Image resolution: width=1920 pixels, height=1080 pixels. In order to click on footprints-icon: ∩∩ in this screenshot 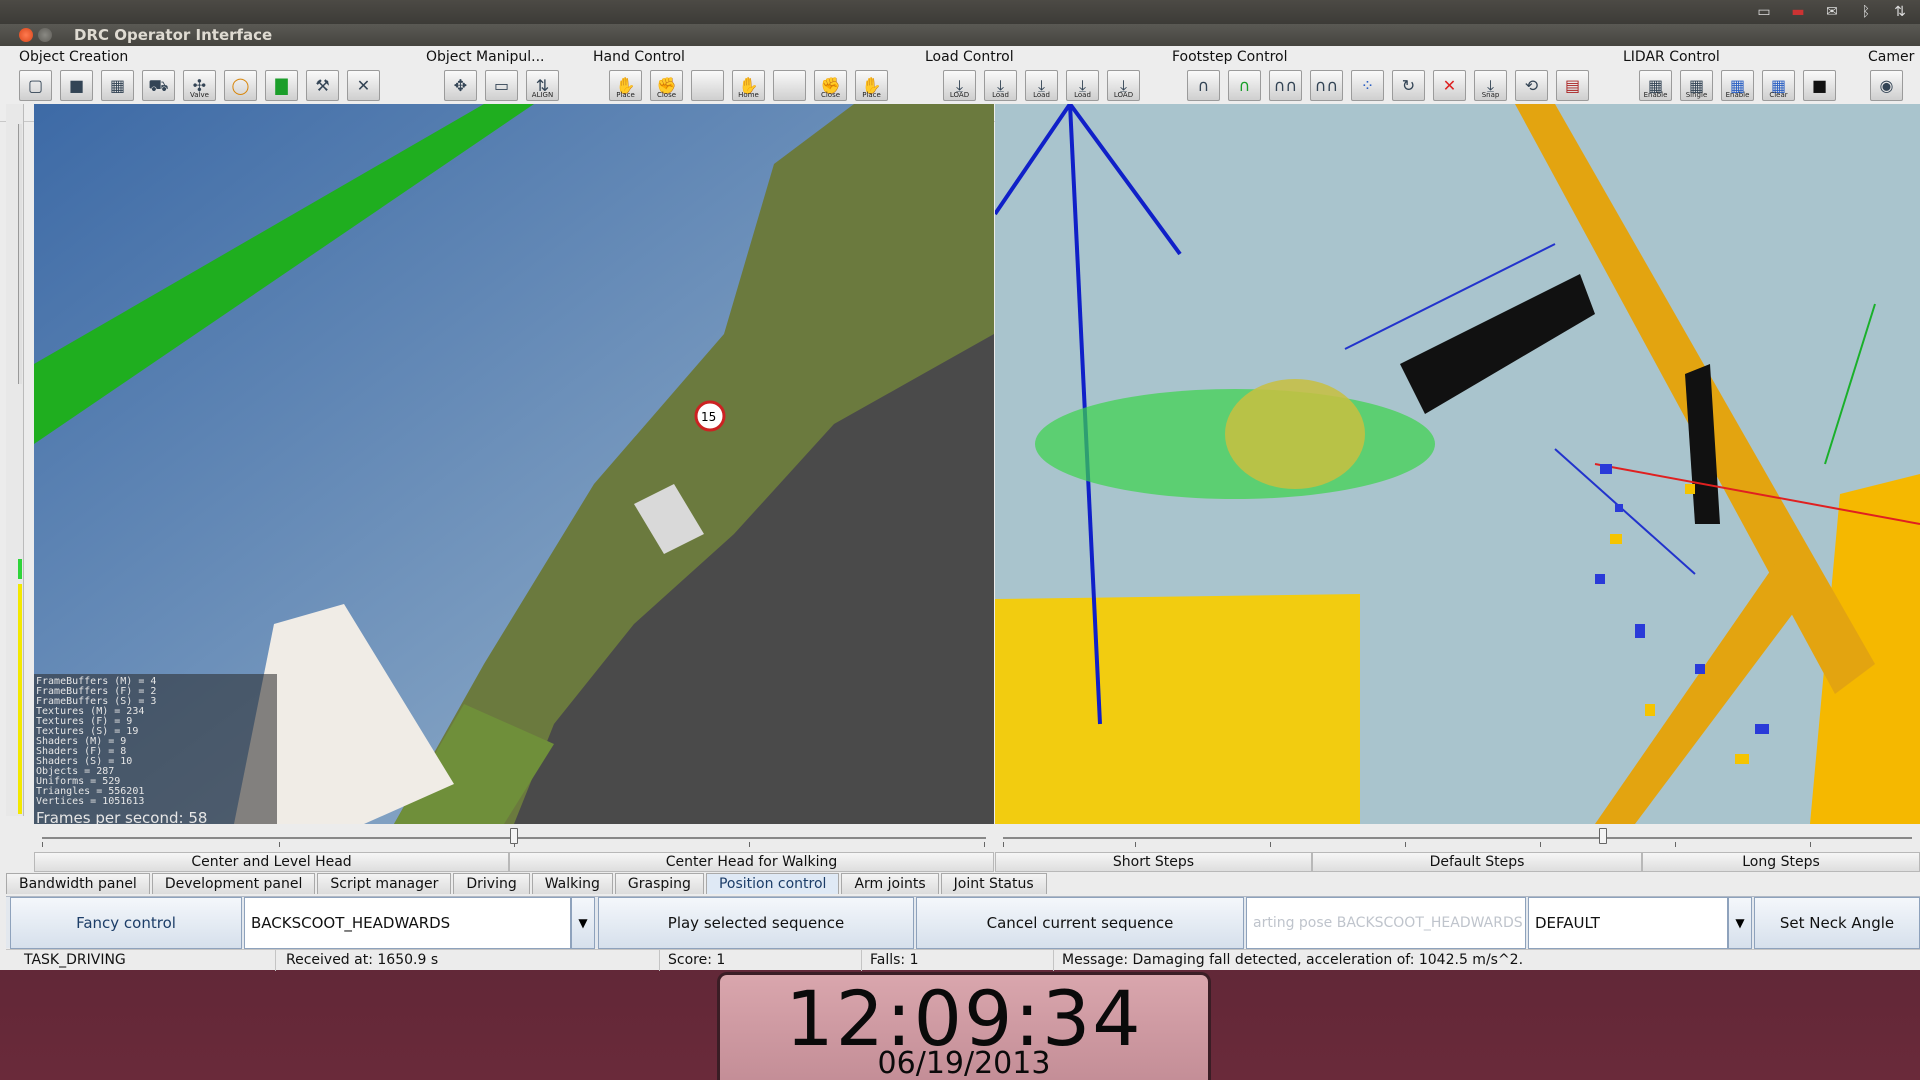, I will do `click(1285, 85)`.